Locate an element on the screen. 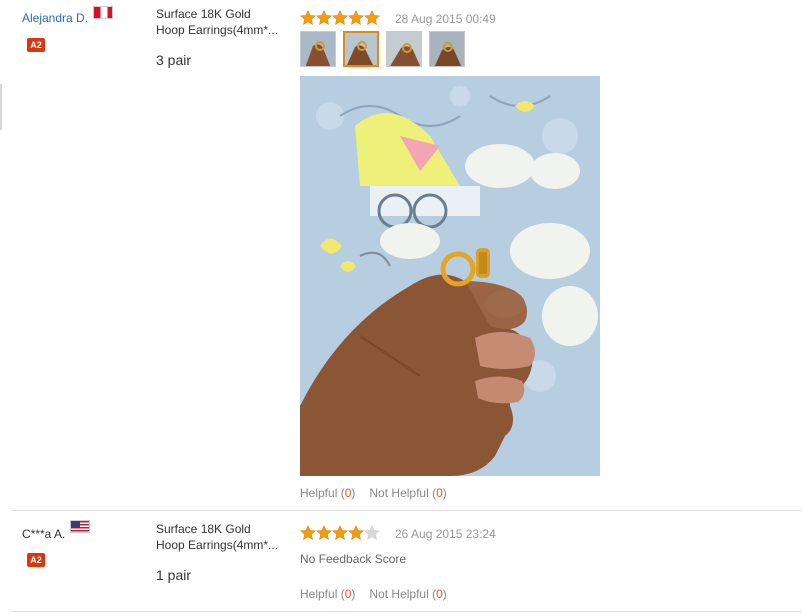  peru-flag-icon is located at coordinates (103, 12).